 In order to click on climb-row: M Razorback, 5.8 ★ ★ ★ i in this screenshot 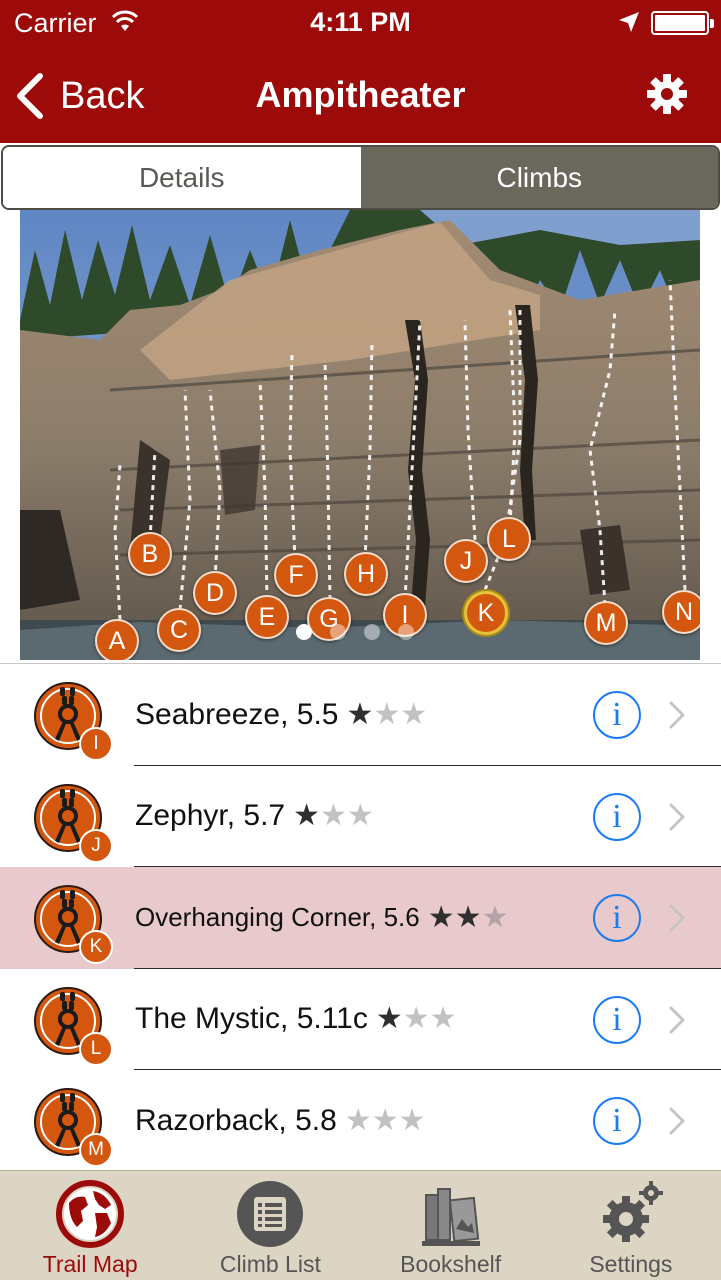, I will do `click(360, 1120)`.